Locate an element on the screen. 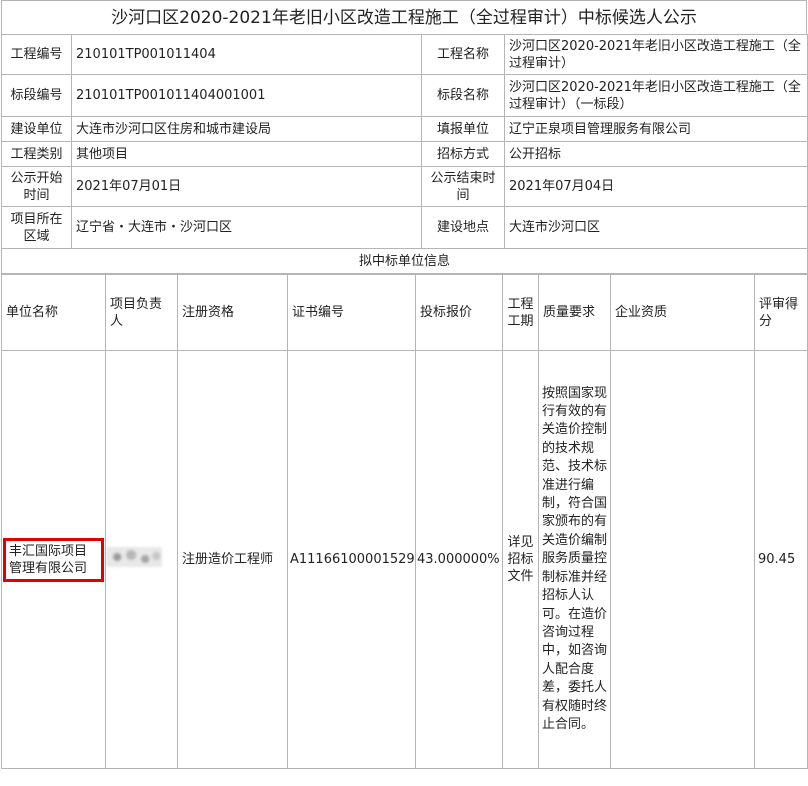 The width and height of the screenshot is (808, 786). row-region: 项目所在区域 辽宁省・大连市・沙河口区 建设地点 大连市沙河口区 is located at coordinates (404, 227).